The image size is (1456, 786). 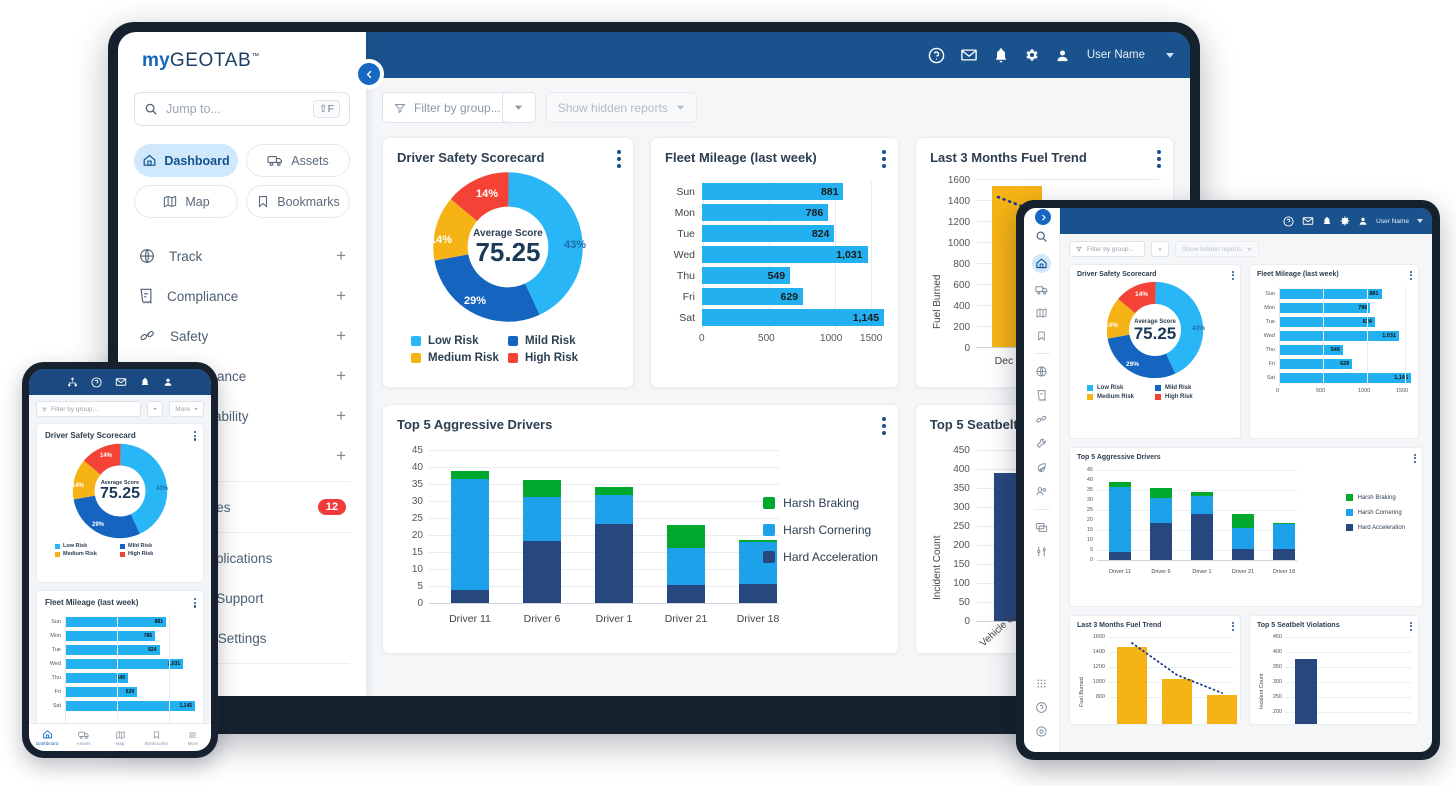 What do you see at coordinates (242, 256) in the screenshot?
I see `sidebar-item-track: Track +` at bounding box center [242, 256].